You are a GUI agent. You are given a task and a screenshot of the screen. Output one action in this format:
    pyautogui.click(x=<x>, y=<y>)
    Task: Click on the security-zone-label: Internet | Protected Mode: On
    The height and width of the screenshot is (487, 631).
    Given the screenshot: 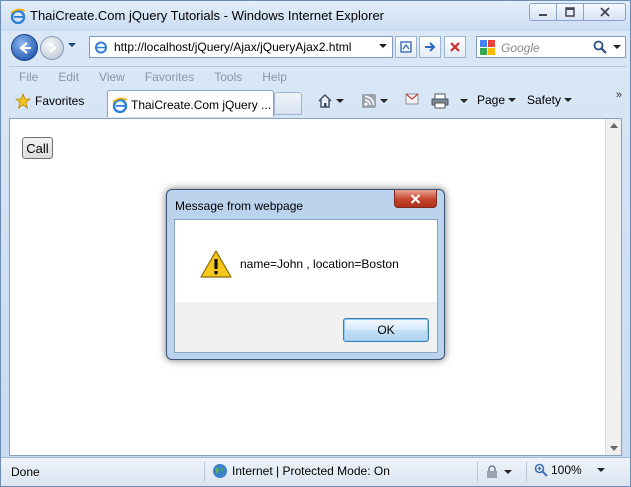 What is the action you would take?
    pyautogui.click(x=311, y=471)
    